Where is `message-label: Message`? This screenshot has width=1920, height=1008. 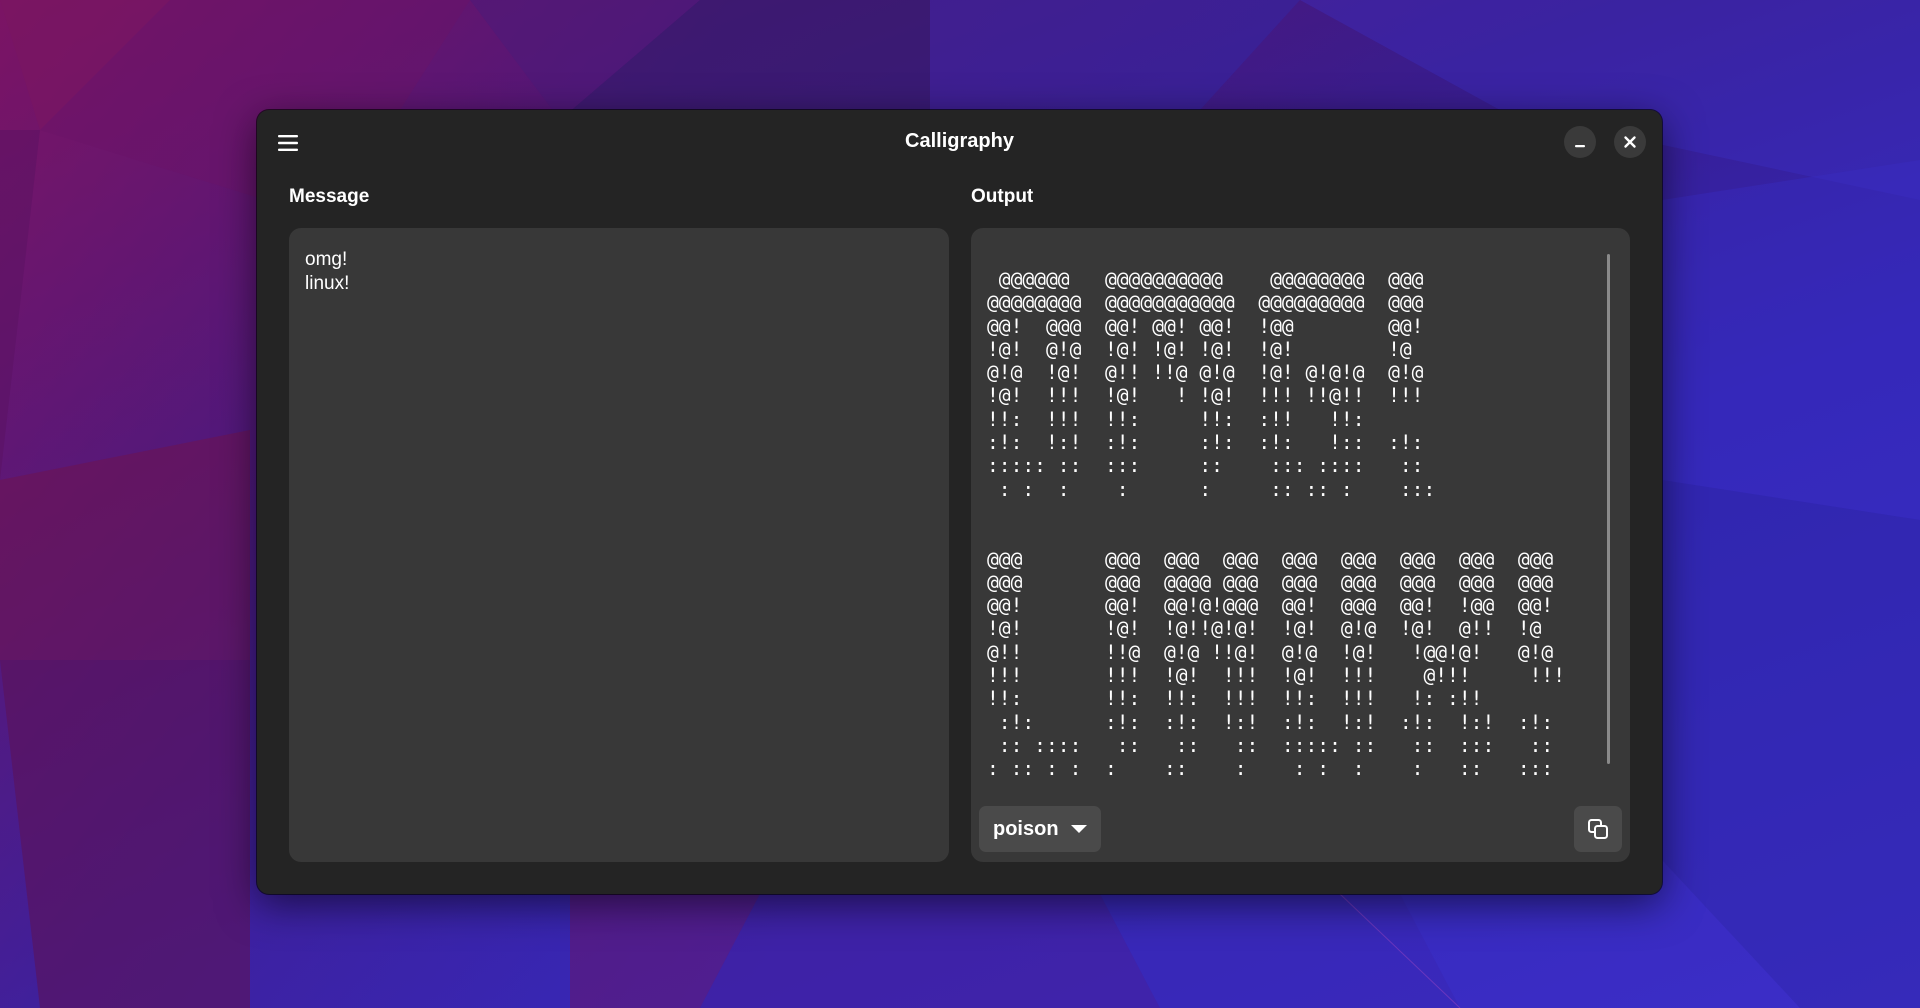
message-label: Message is located at coordinates (329, 196).